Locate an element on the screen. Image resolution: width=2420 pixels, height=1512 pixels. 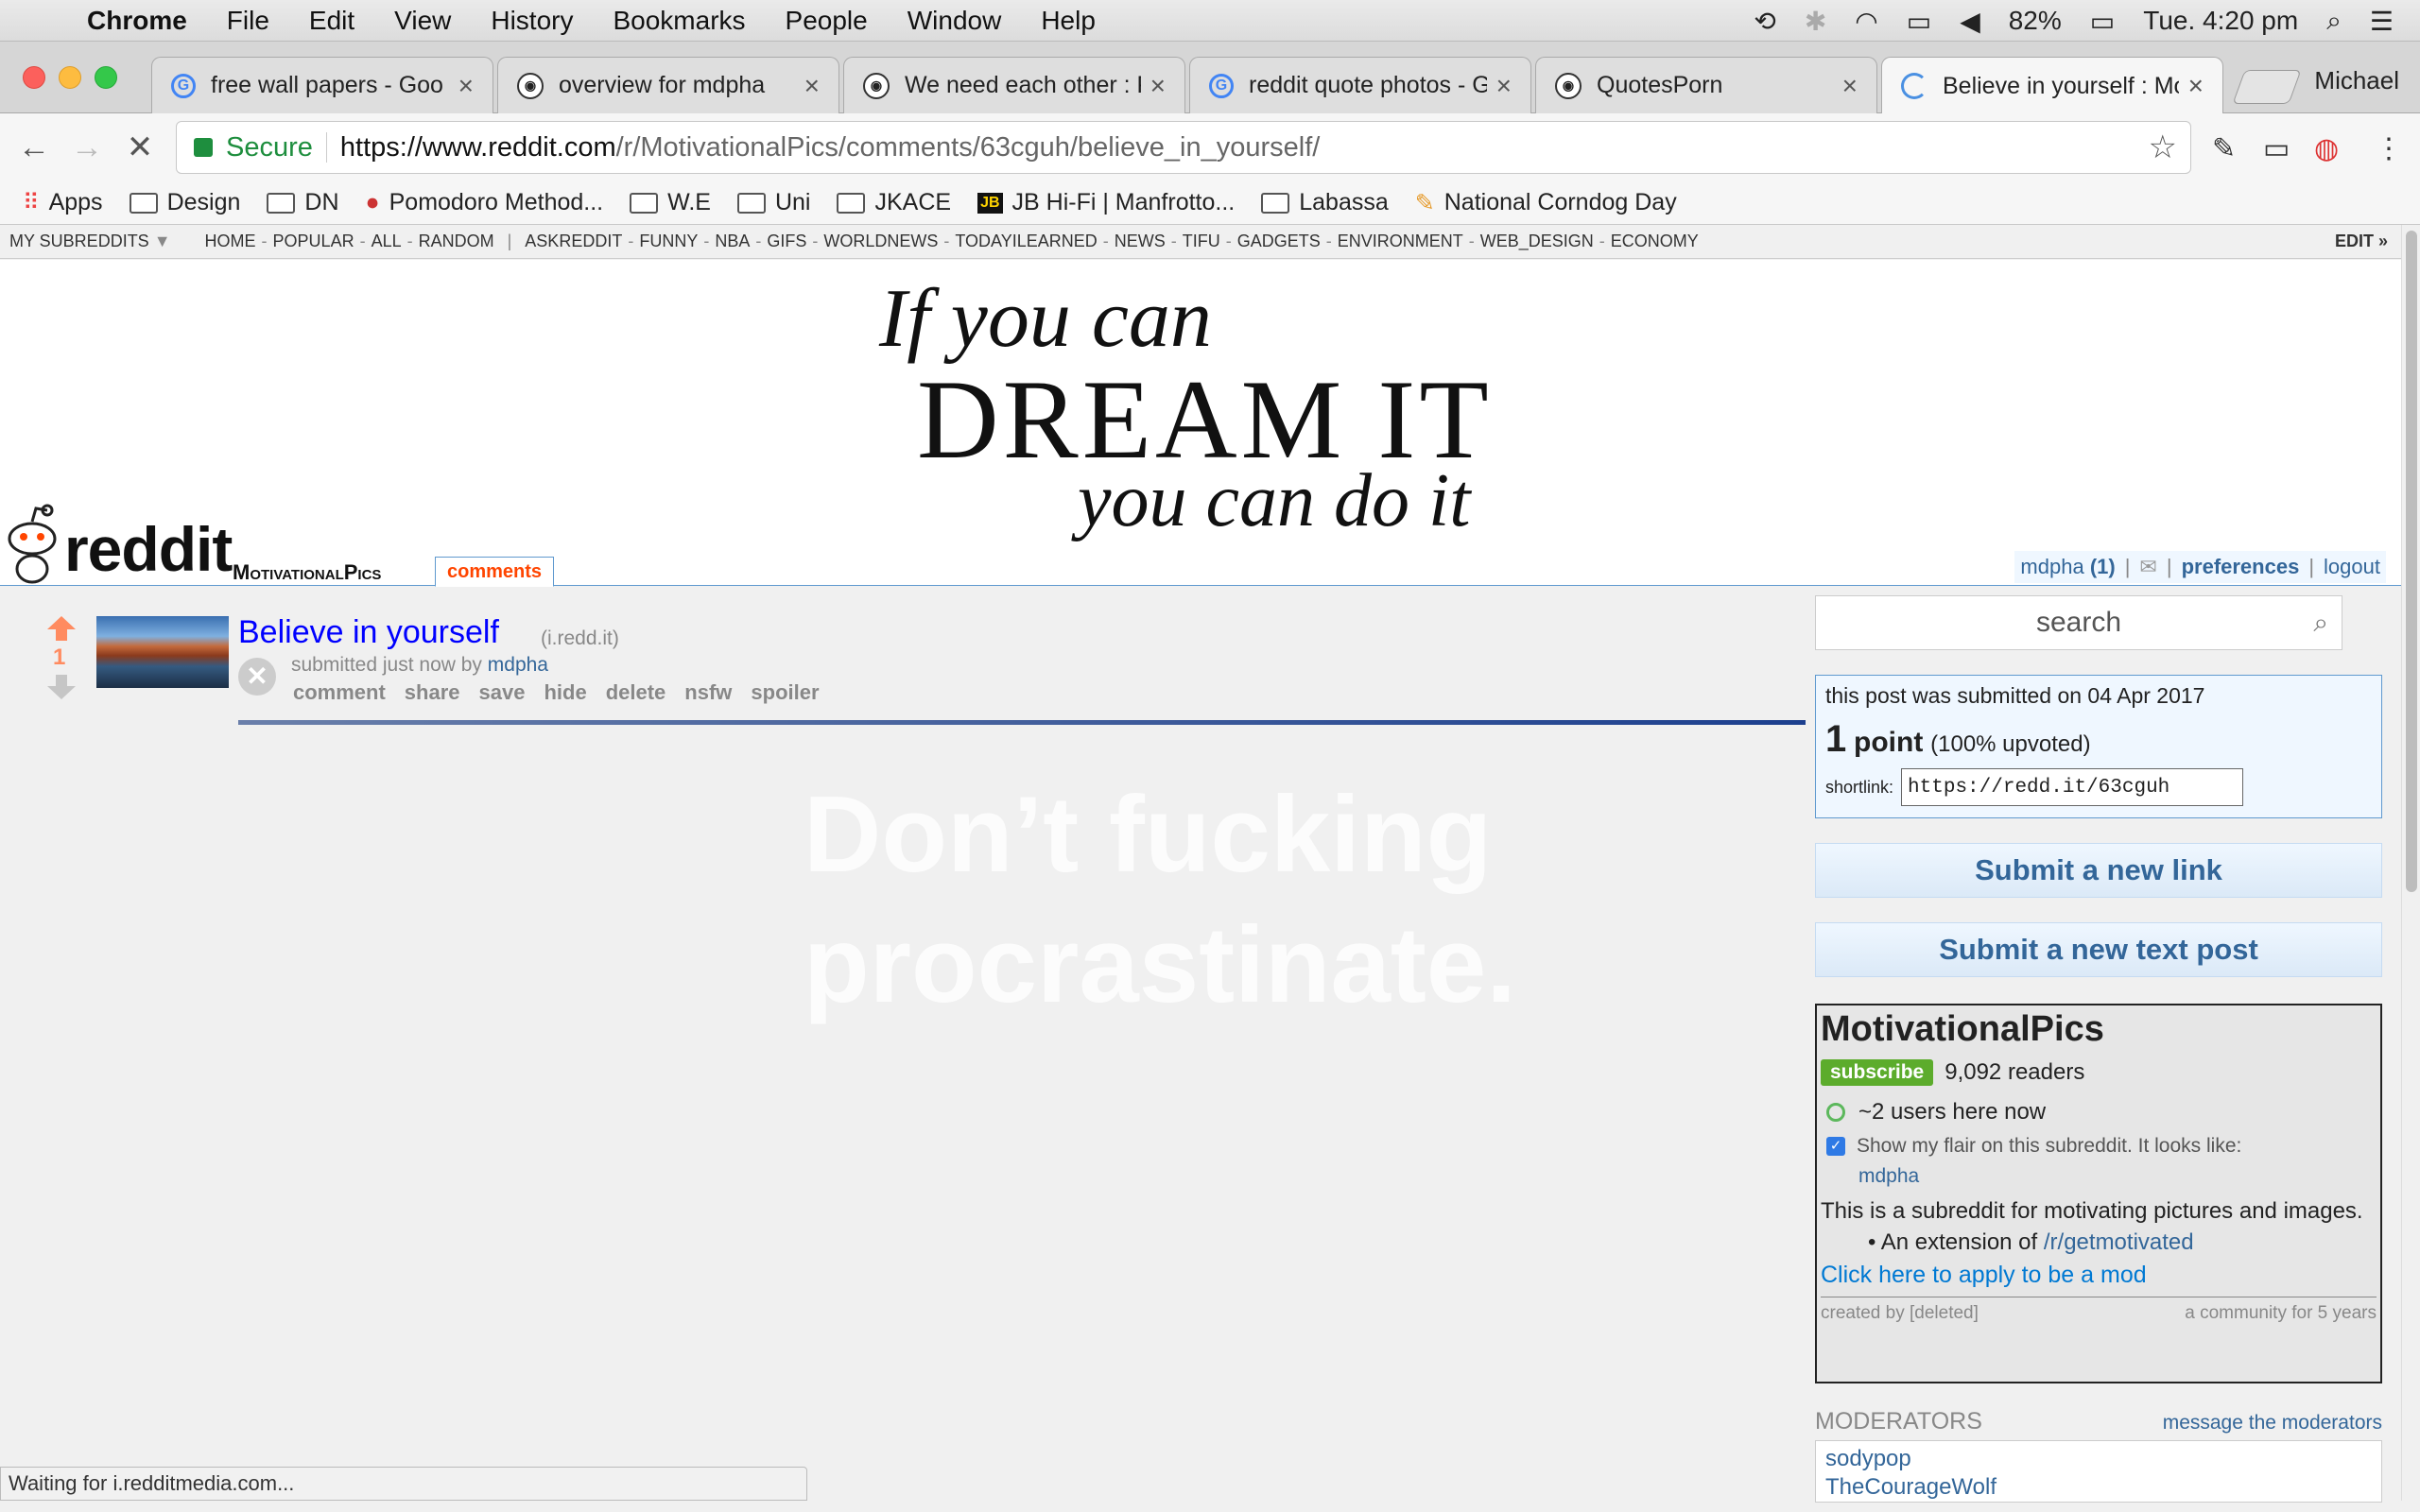
bookmark-star-icon: ☆ is located at coordinates (2163, 147).